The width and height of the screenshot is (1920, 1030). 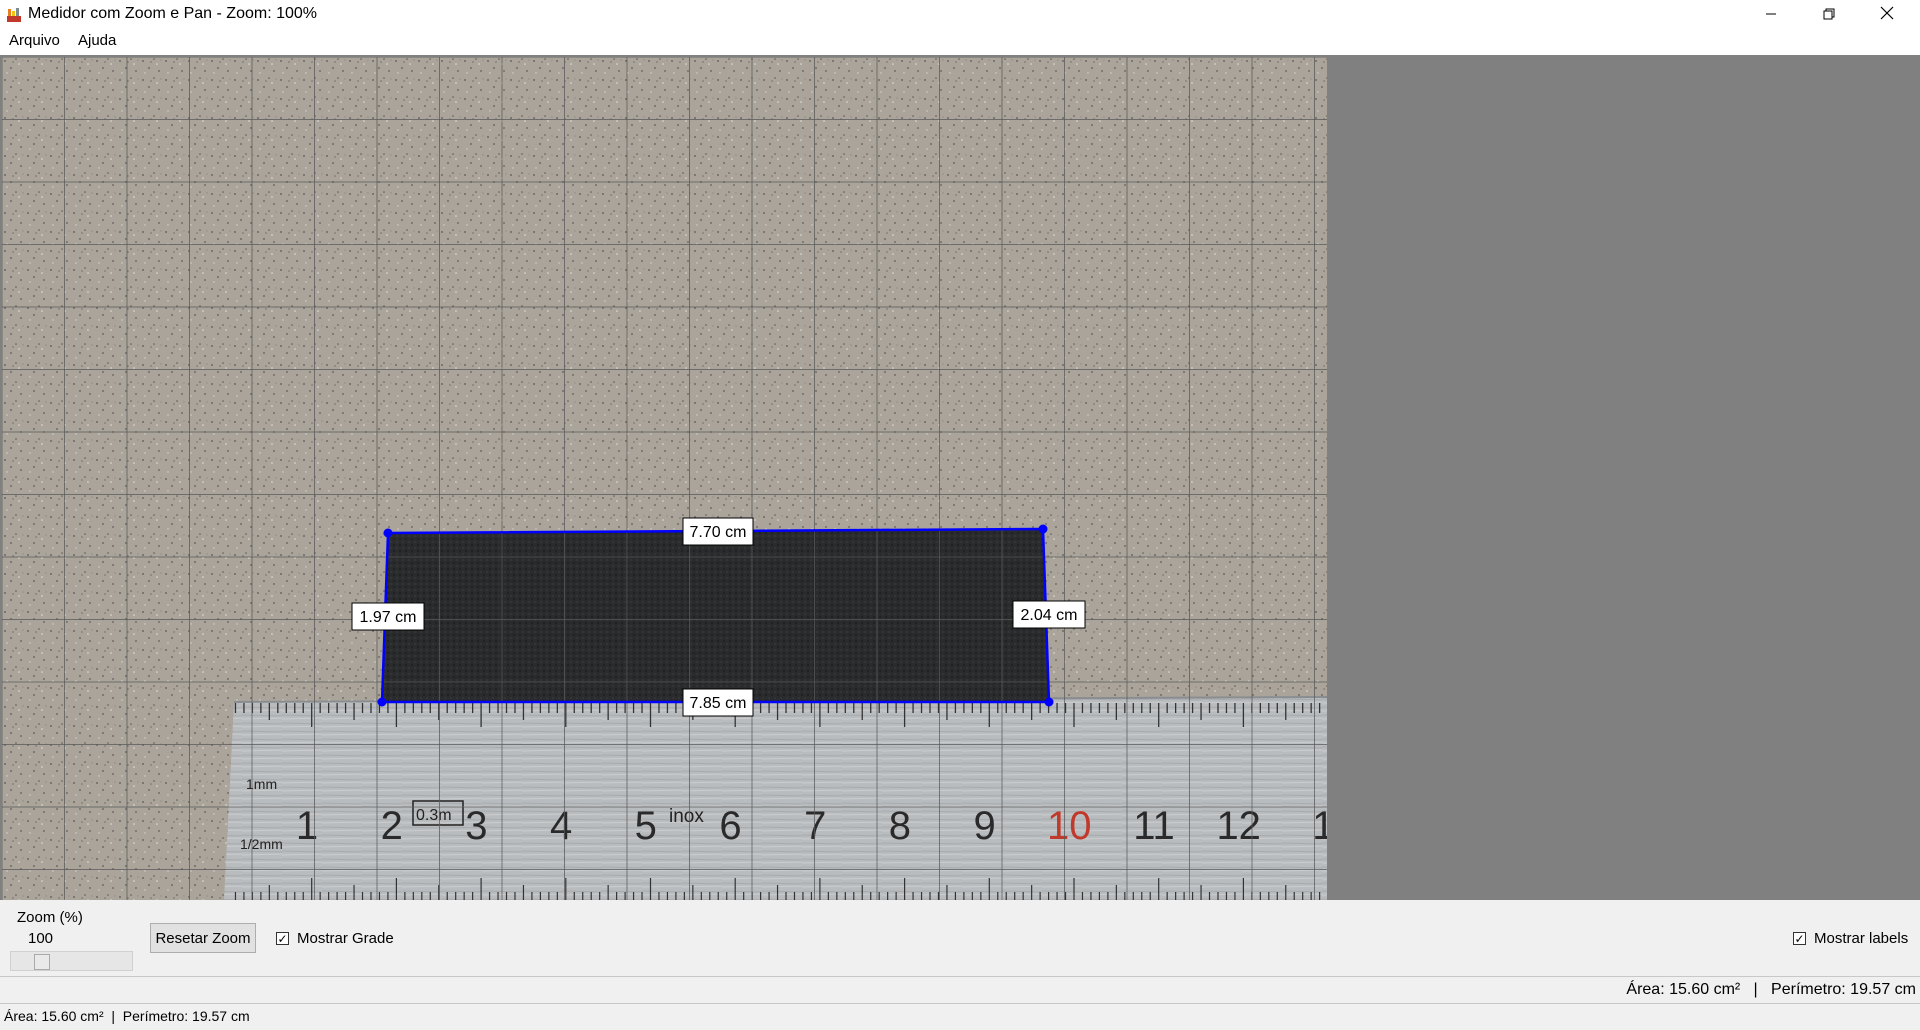 I want to click on vertex-handle-top-right, so click(x=1043, y=529).